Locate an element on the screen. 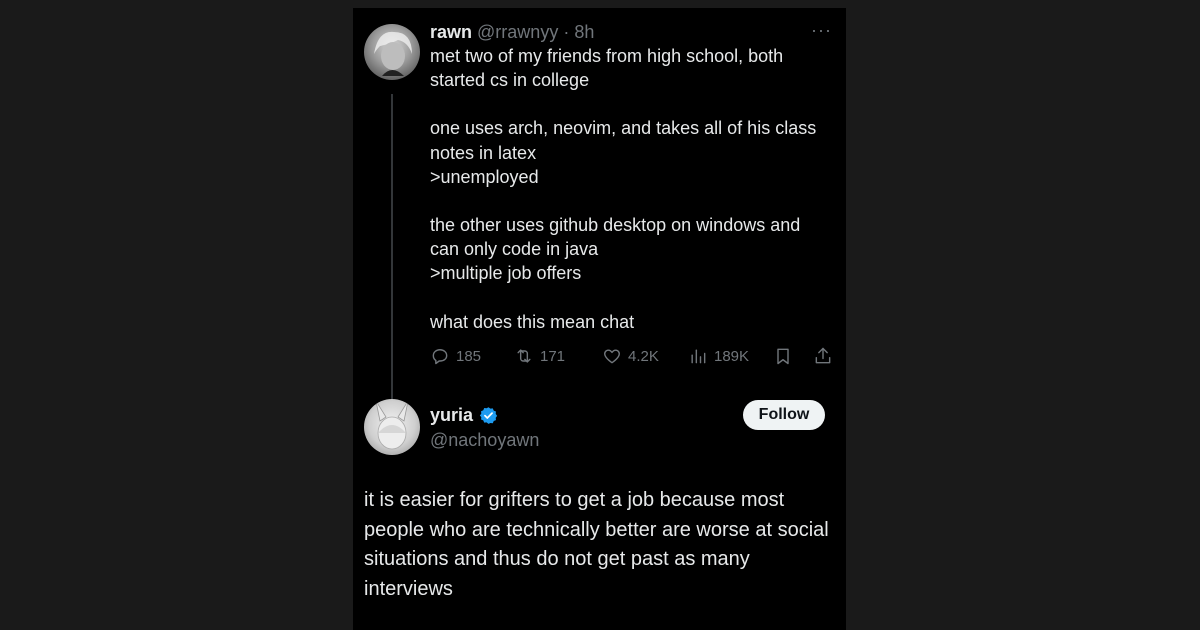 The image size is (1200, 630). reply-icon is located at coordinates (440, 357).